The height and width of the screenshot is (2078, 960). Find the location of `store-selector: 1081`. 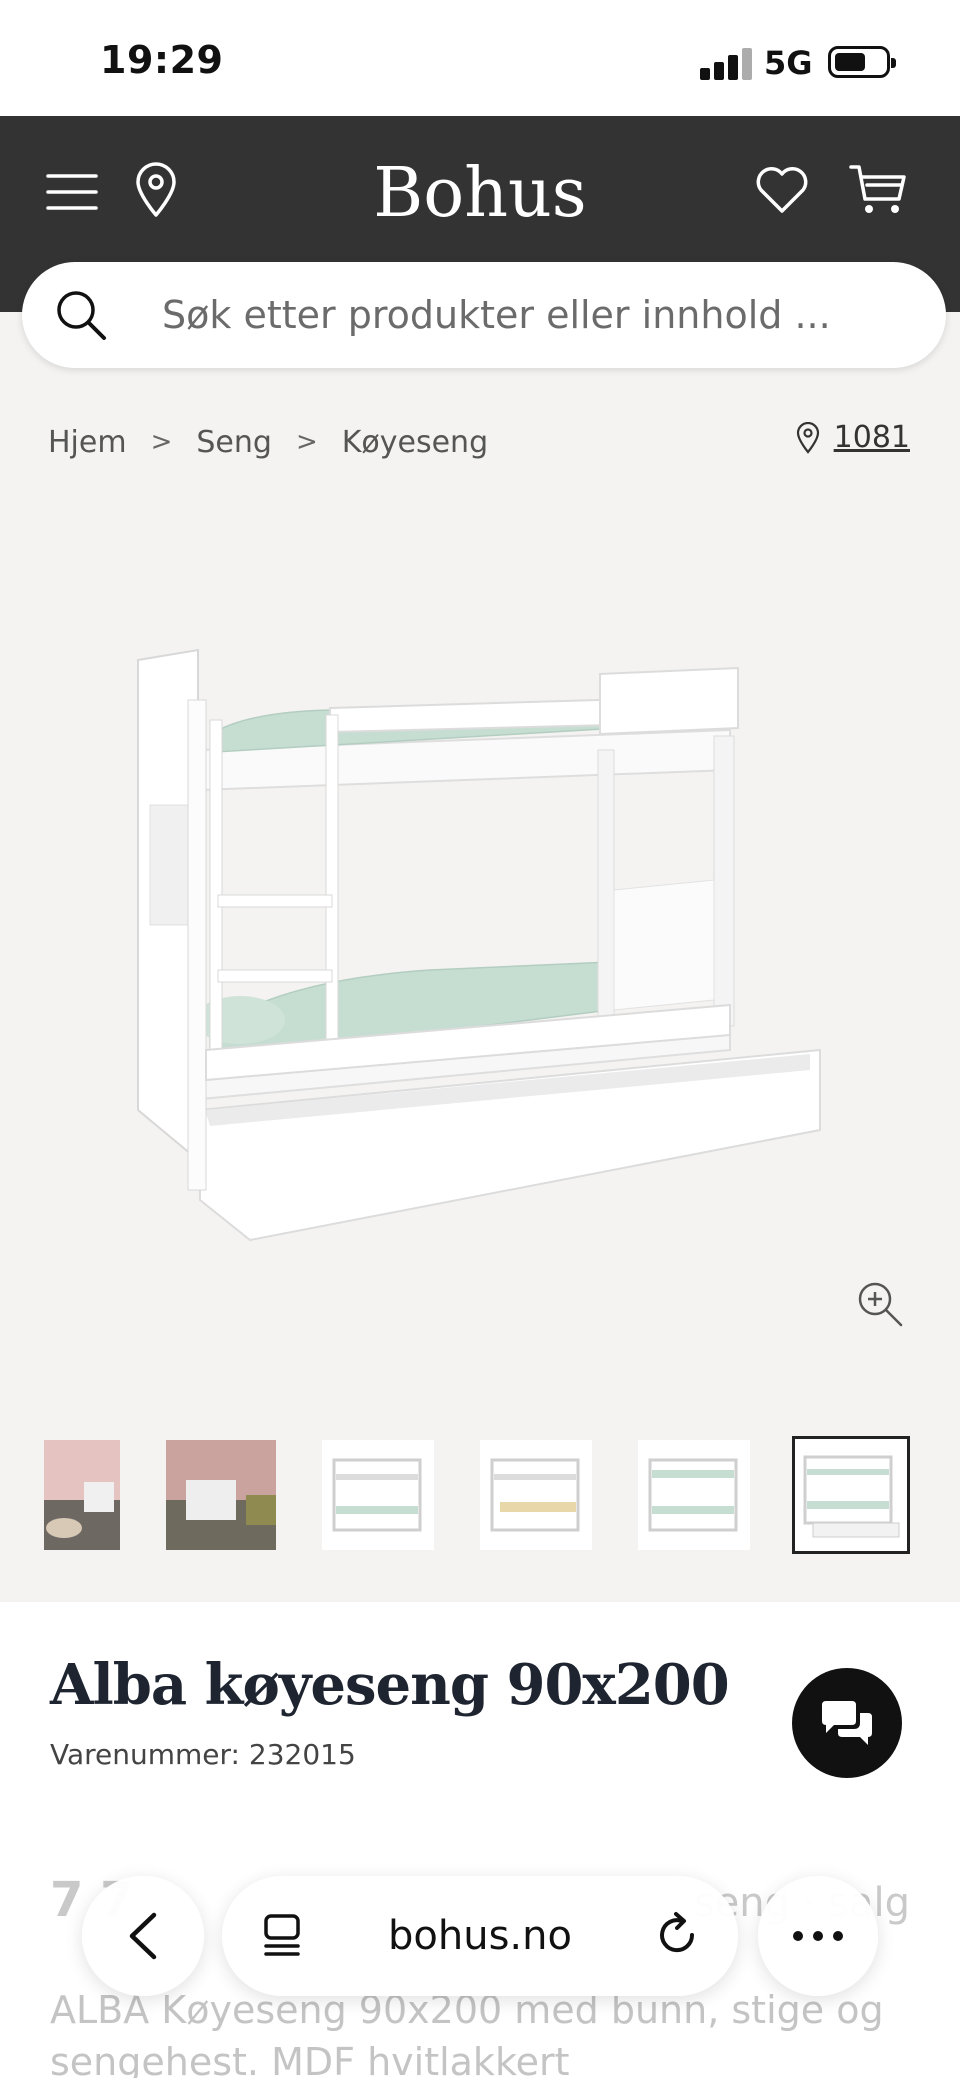

store-selector: 1081 is located at coordinates (853, 437).